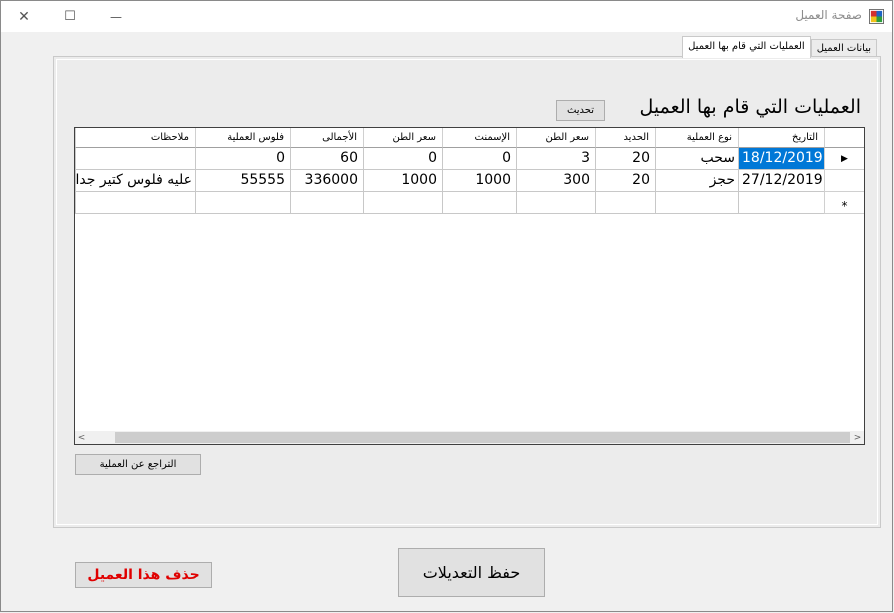  I want to click on cell-cement: 1000, so click(479, 181).